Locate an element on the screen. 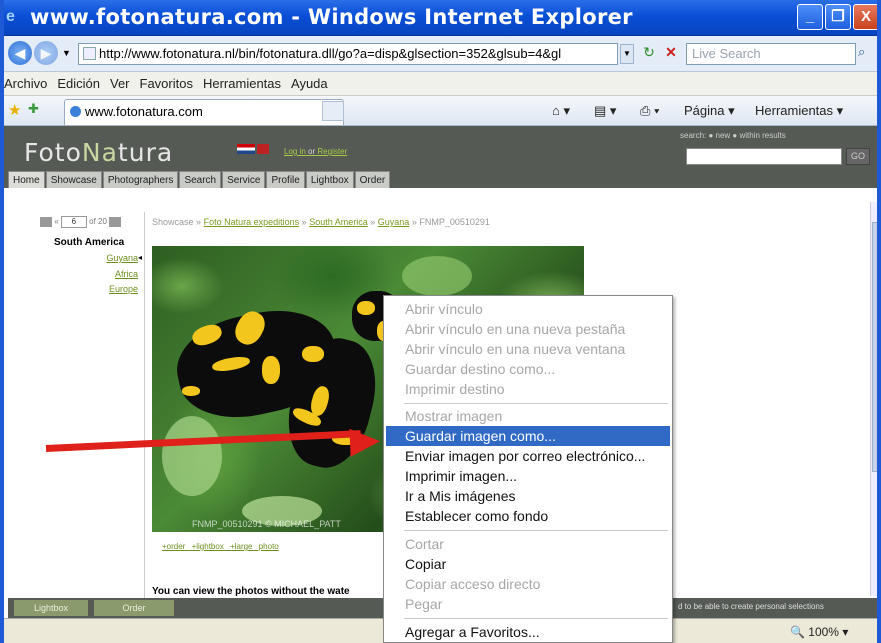  nav-home: Home is located at coordinates (26, 179).